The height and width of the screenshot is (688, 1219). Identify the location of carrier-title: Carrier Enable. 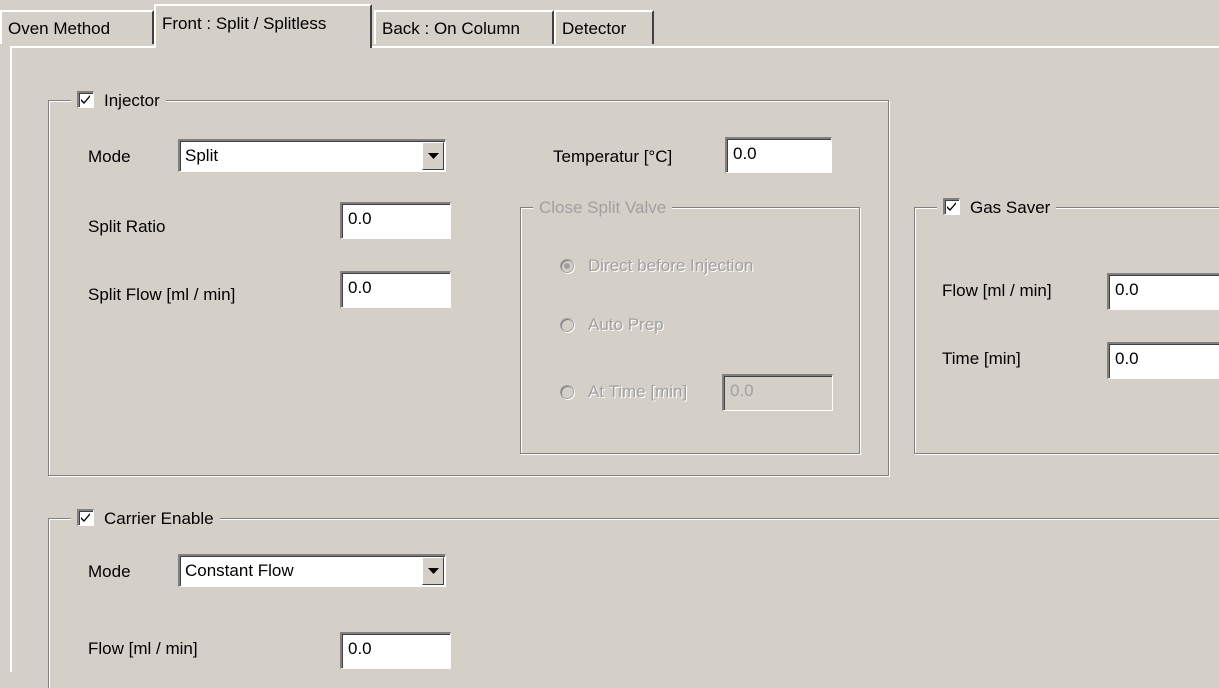
(159, 518).